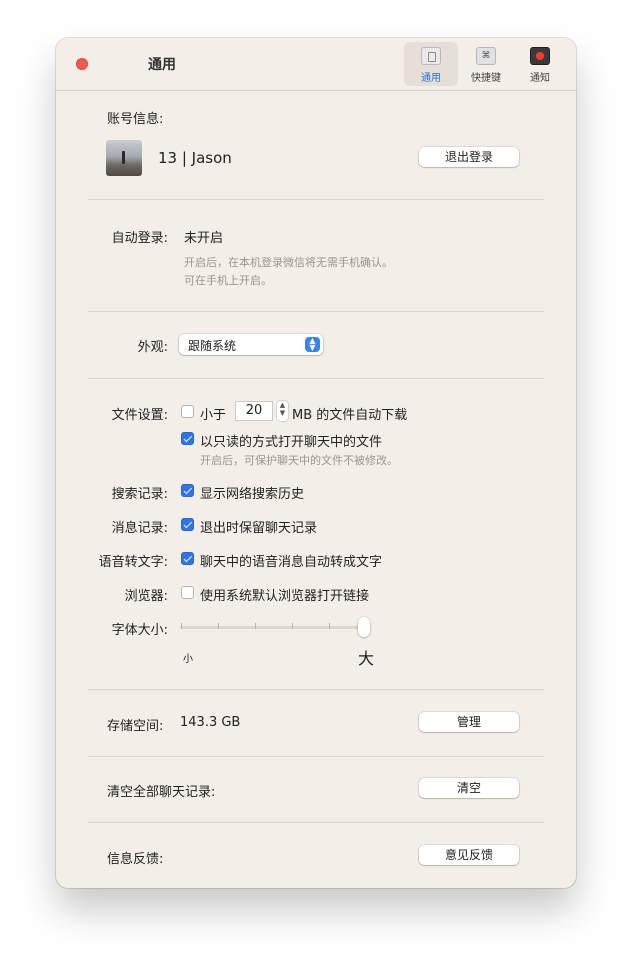  What do you see at coordinates (288, 262) in the screenshot?
I see `auto-login-hint-1: 开启后，在本机登录微信将无需手机确认。` at bounding box center [288, 262].